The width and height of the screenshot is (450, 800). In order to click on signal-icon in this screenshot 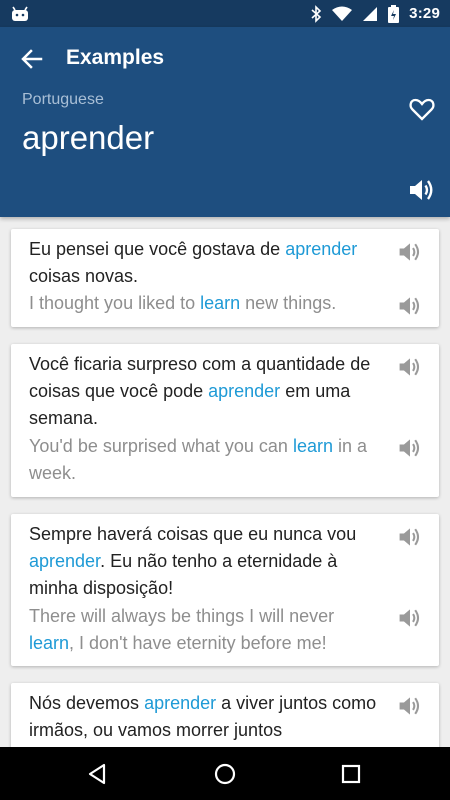, I will do `click(370, 13)`.